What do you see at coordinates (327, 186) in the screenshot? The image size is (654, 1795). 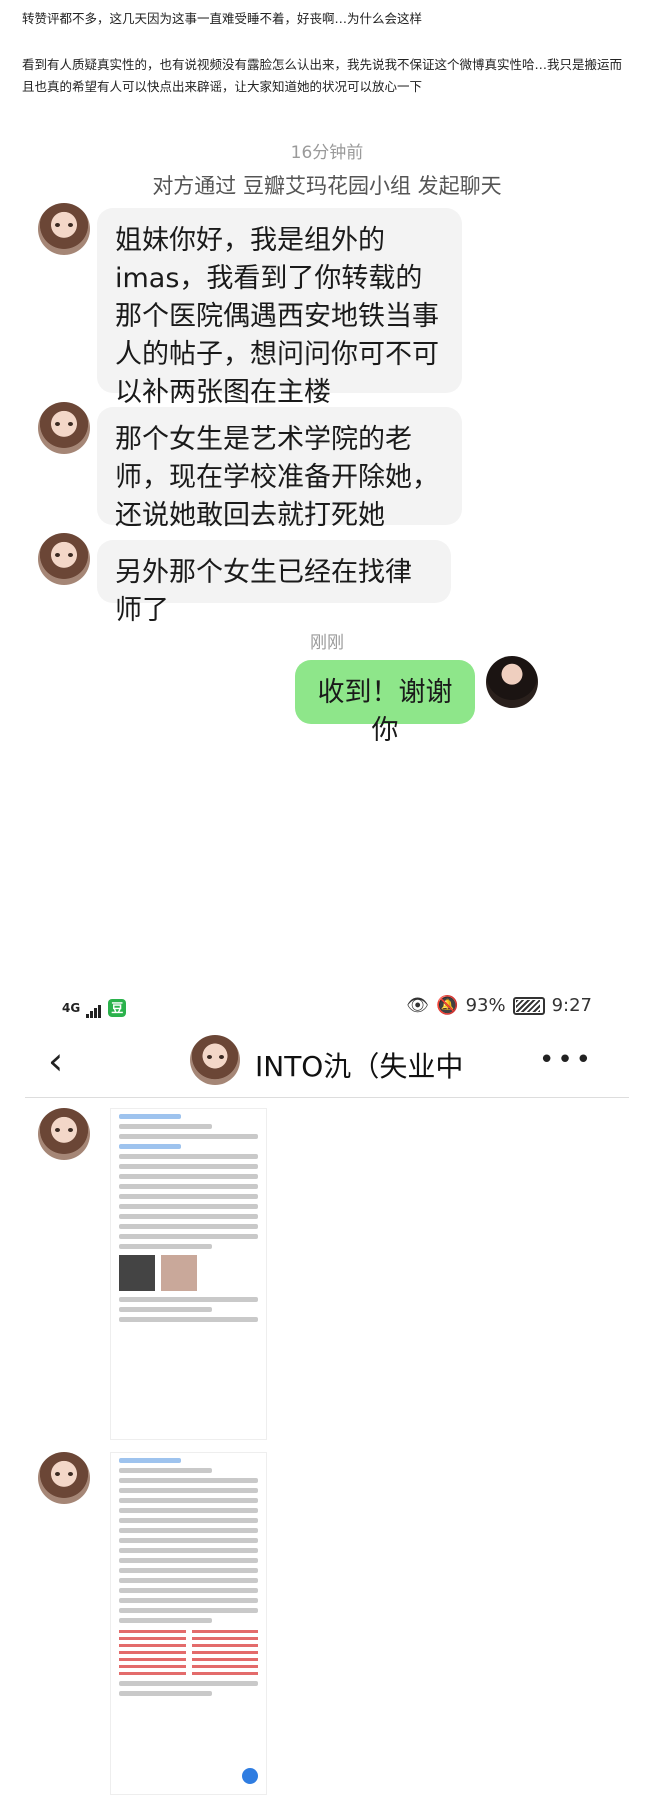 I see `system-notice: 对方通过 豆瓣艾玛花园小组 发起聊天` at bounding box center [327, 186].